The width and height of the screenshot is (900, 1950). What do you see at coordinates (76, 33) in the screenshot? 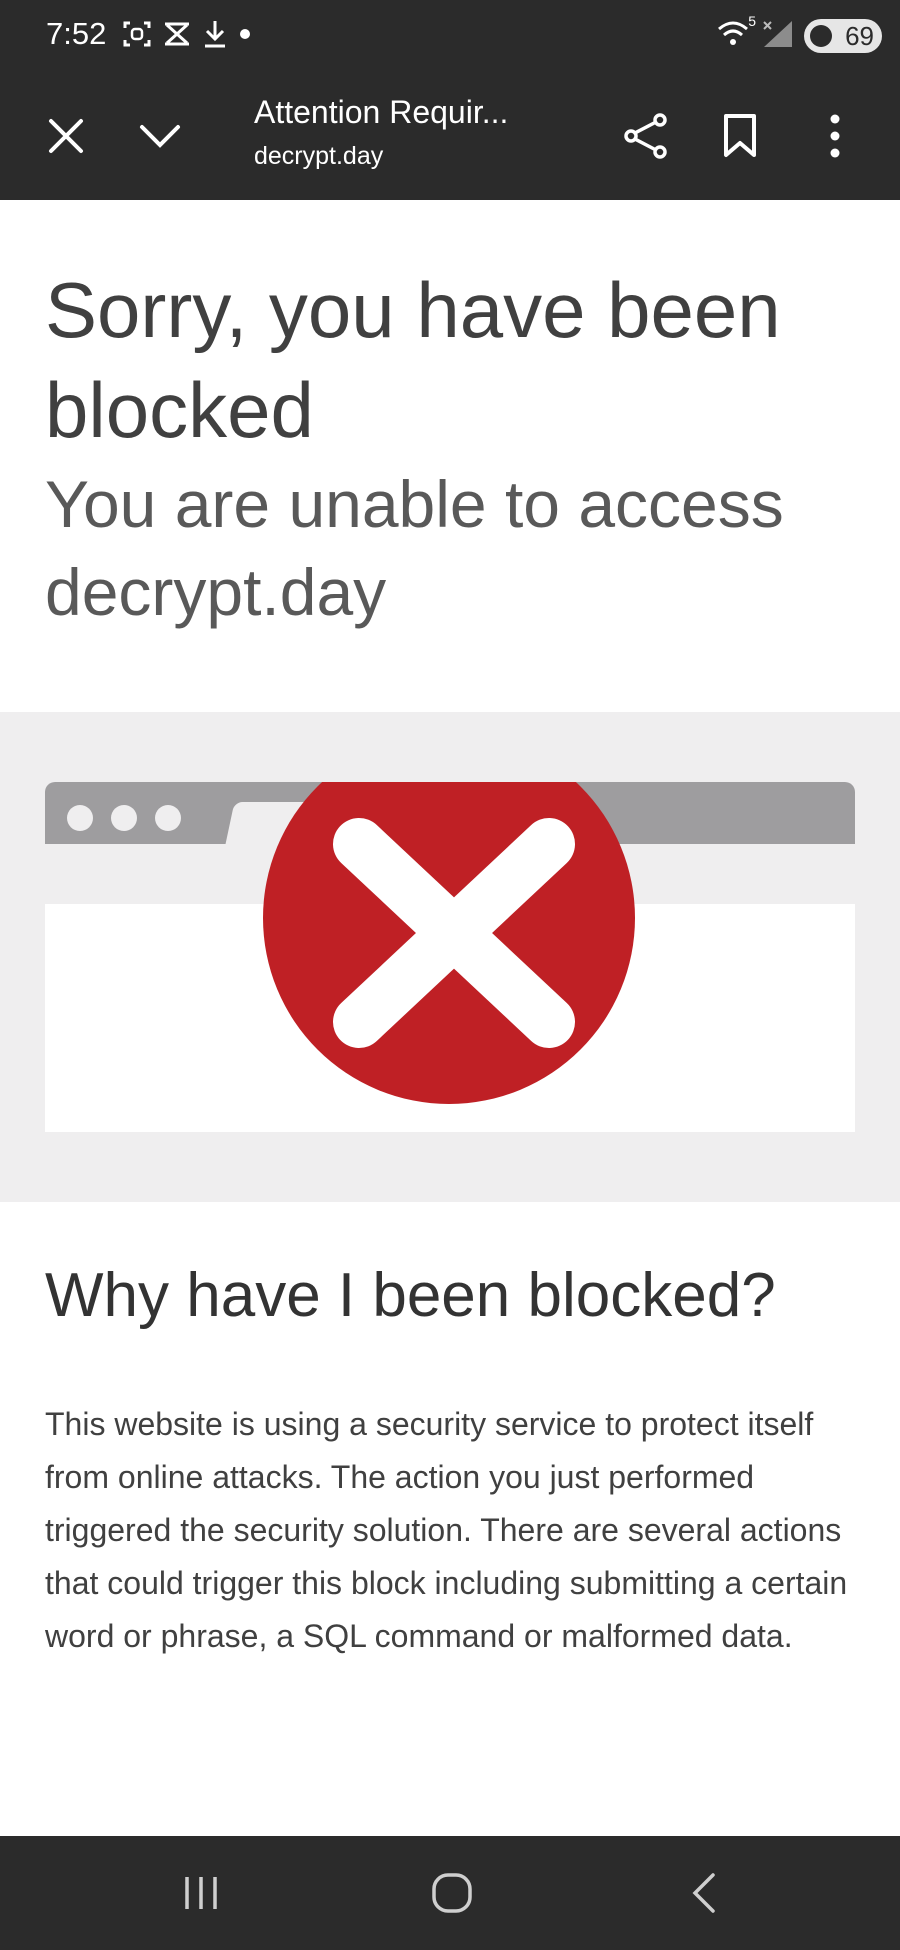
I see `status-time: 7:52` at bounding box center [76, 33].